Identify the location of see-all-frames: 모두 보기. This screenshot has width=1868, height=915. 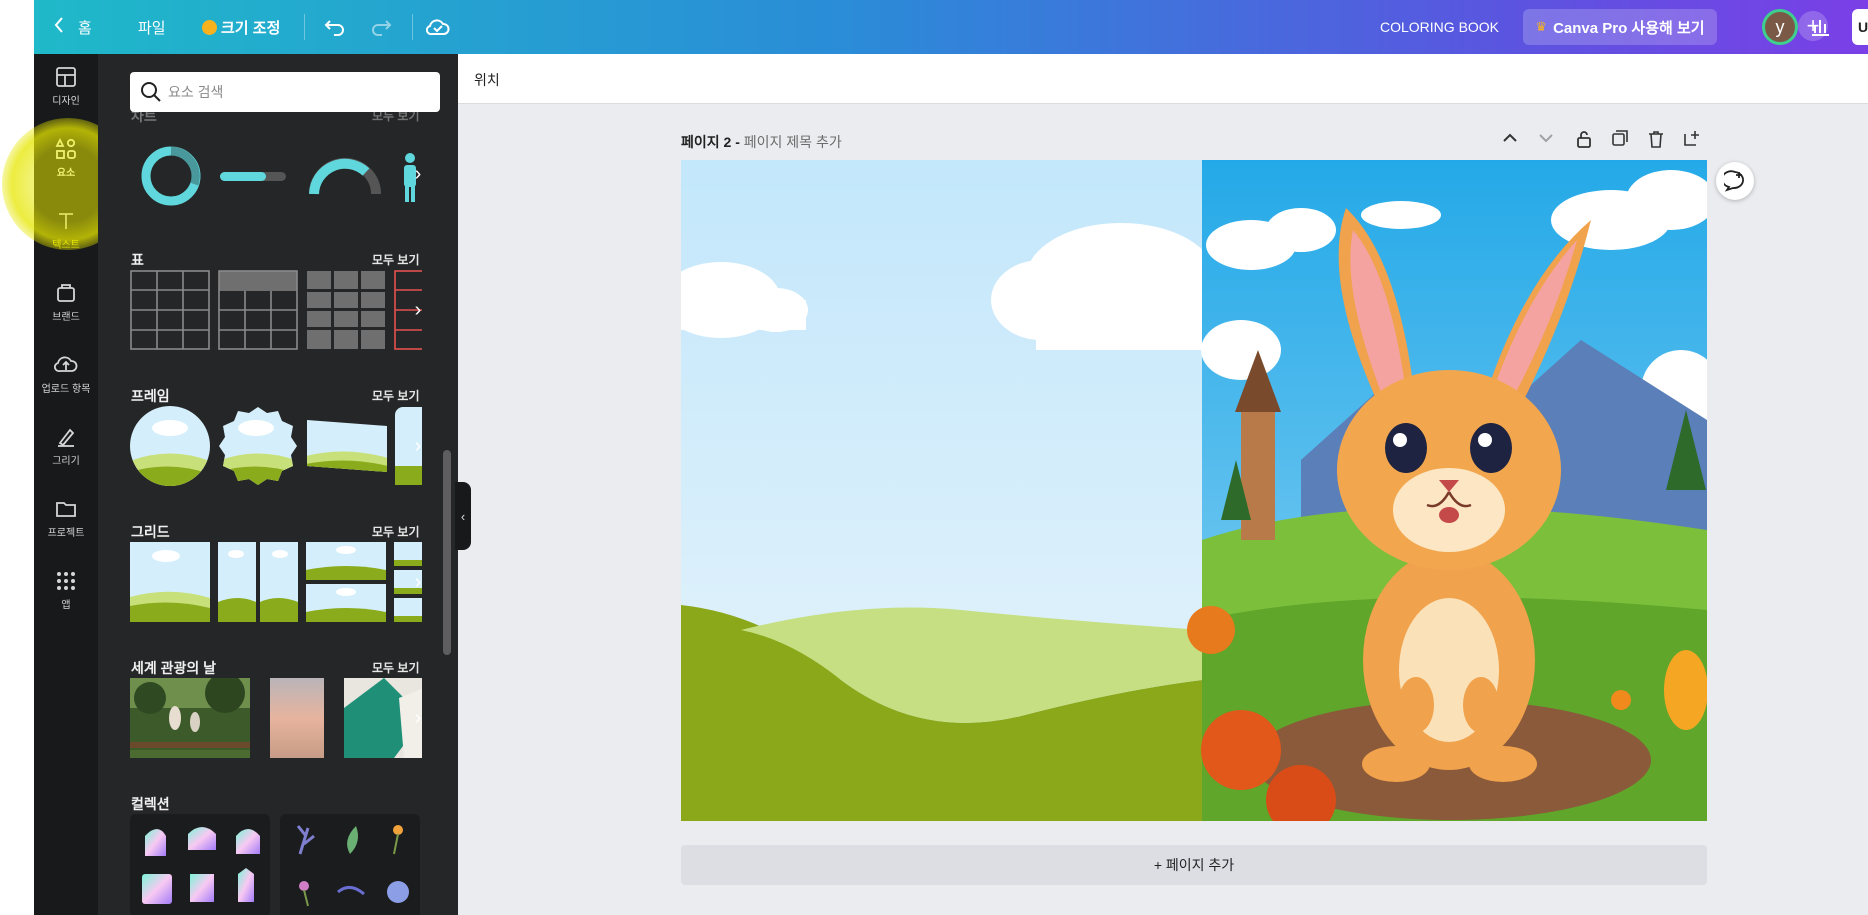
(396, 395).